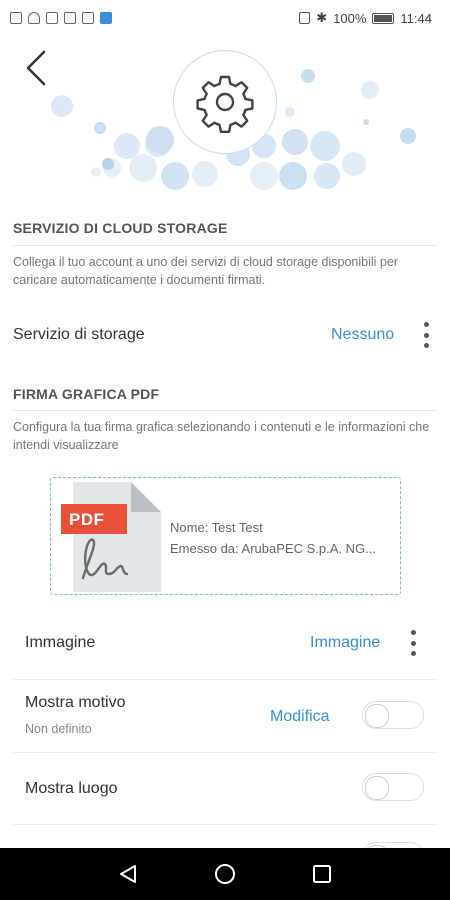 The height and width of the screenshot is (900, 450). Describe the element at coordinates (322, 17) in the screenshot. I see `bluetooth-icon: ✱` at that location.